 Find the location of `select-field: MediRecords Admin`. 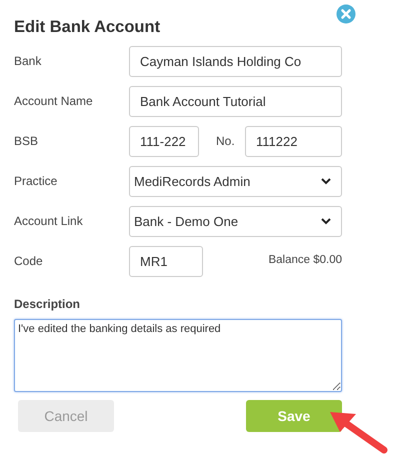

select-field: MediRecords Admin is located at coordinates (235, 181).